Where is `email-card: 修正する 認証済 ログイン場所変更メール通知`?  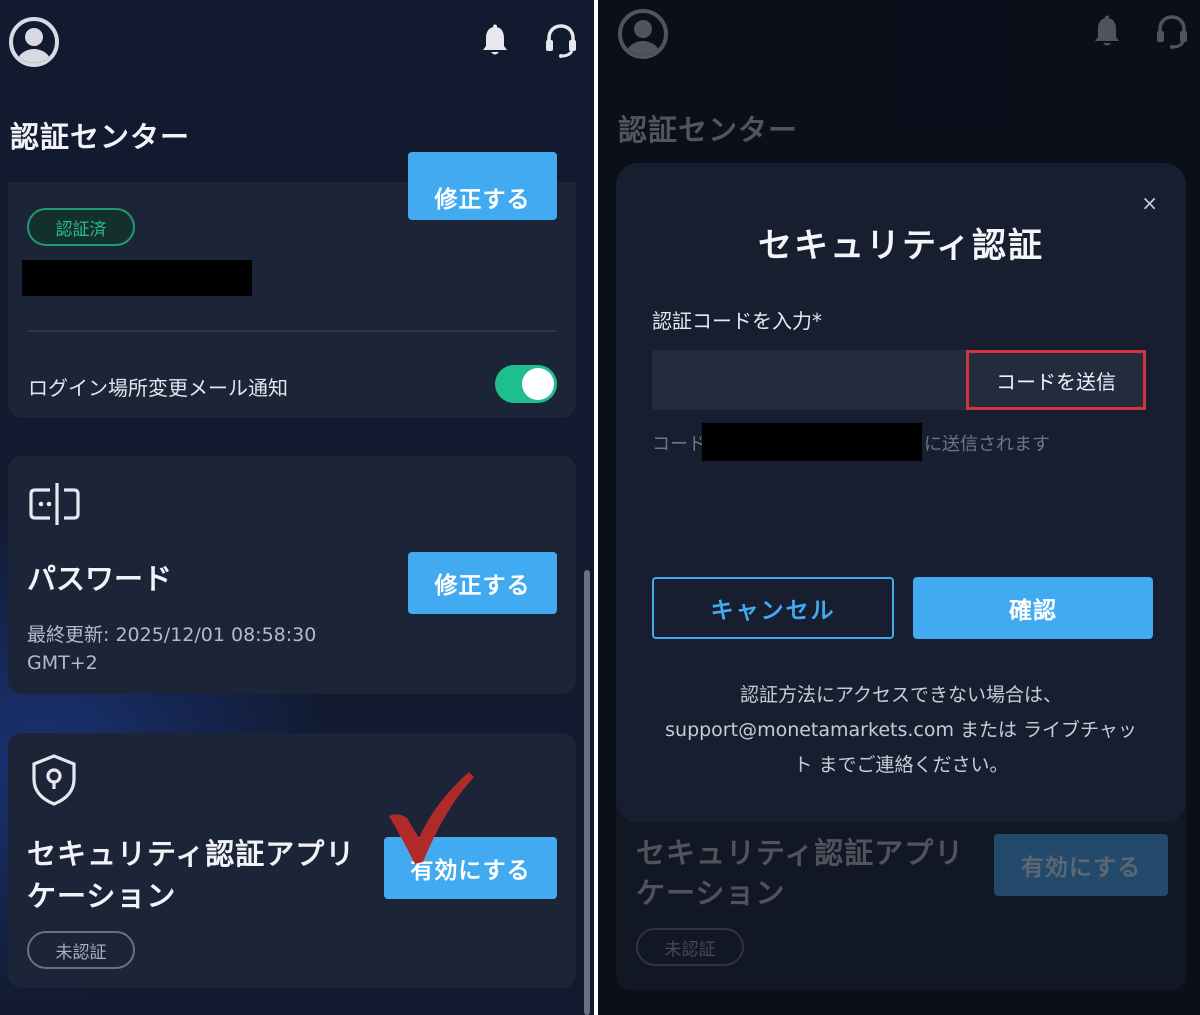 email-card: 修正する 認証済 ログイン場所変更メール通知 is located at coordinates (292, 285).